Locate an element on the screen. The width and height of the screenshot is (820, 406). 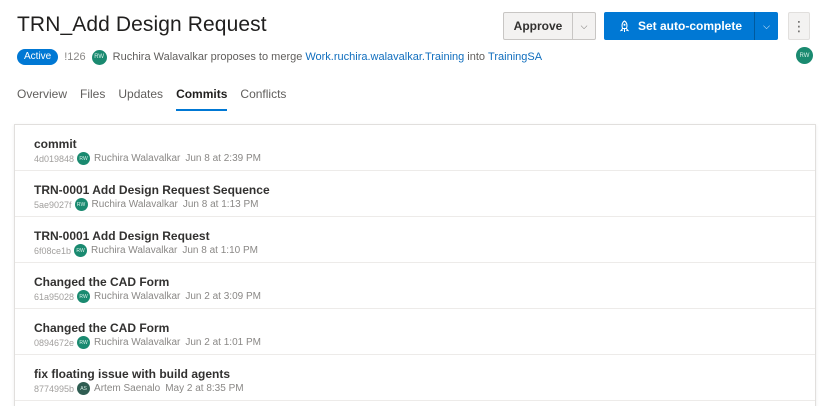
commit-message: TRN-0001 Add Design Request Sequence is located at coordinates (152, 190).